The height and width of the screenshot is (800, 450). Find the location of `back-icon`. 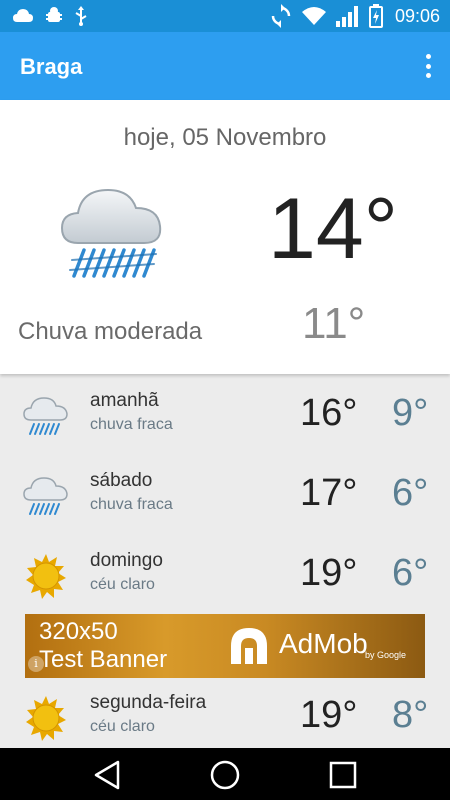

back-icon is located at coordinates (107, 775).